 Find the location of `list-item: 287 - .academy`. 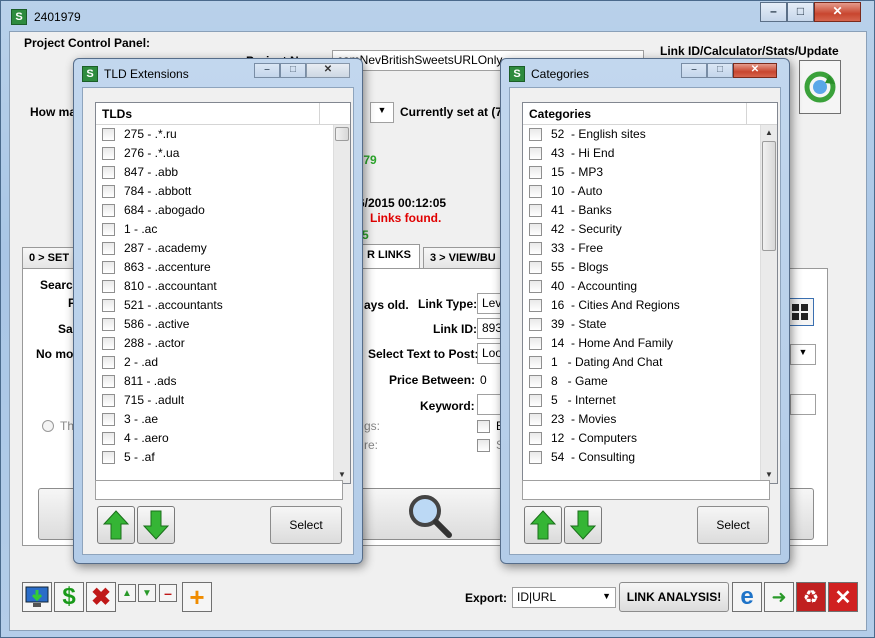

list-item: 287 - .academy is located at coordinates (223, 248).